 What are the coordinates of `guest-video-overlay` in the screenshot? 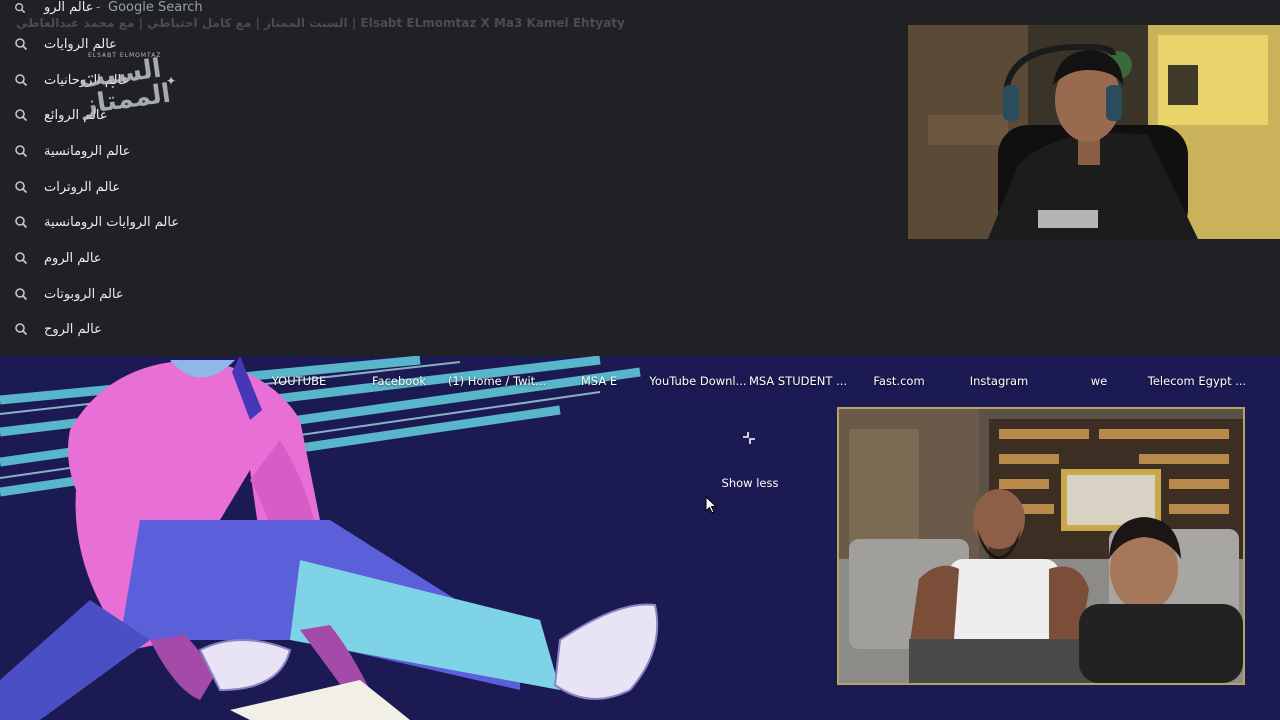 It's located at (1041, 546).